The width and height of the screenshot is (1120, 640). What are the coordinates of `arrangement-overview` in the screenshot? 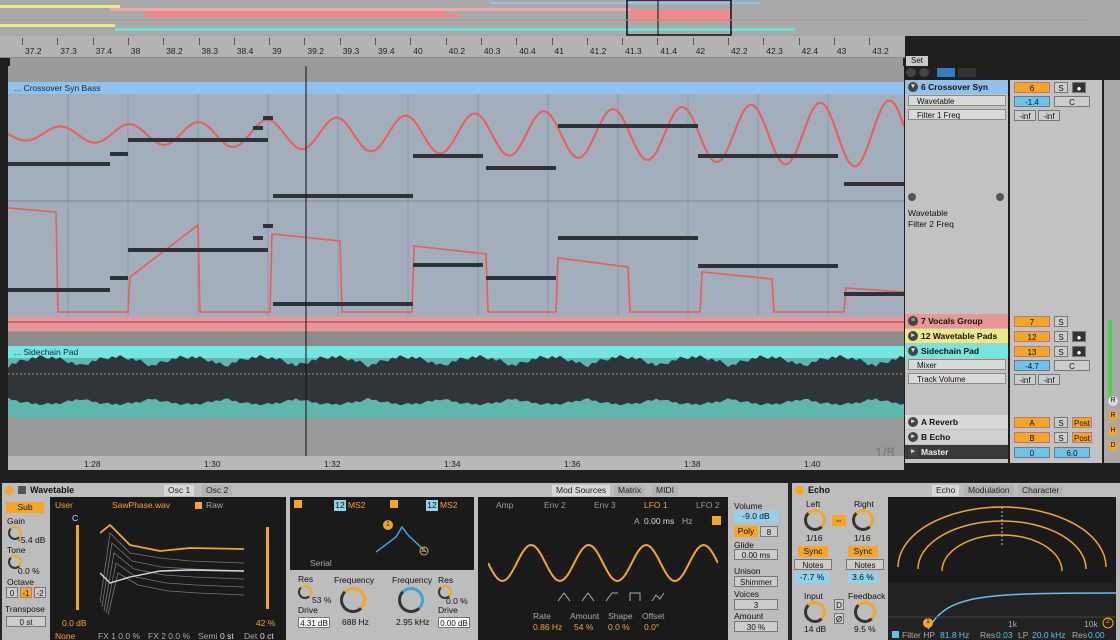 It's located at (560, 18).